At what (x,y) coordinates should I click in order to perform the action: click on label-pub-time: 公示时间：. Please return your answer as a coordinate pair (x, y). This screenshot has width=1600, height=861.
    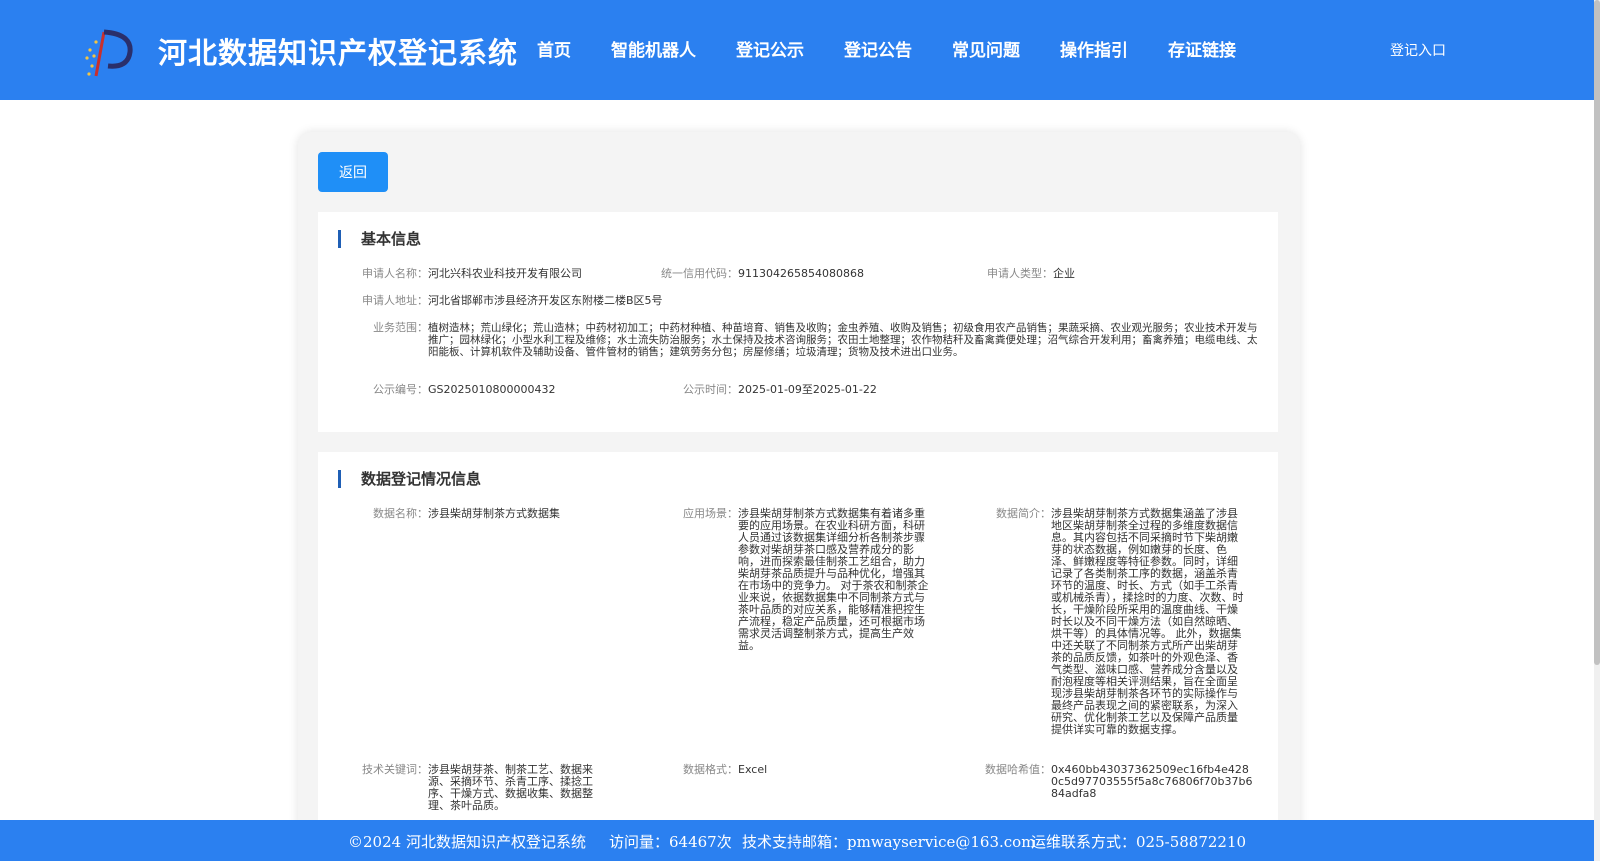
    Looking at the image, I should click on (710, 389).